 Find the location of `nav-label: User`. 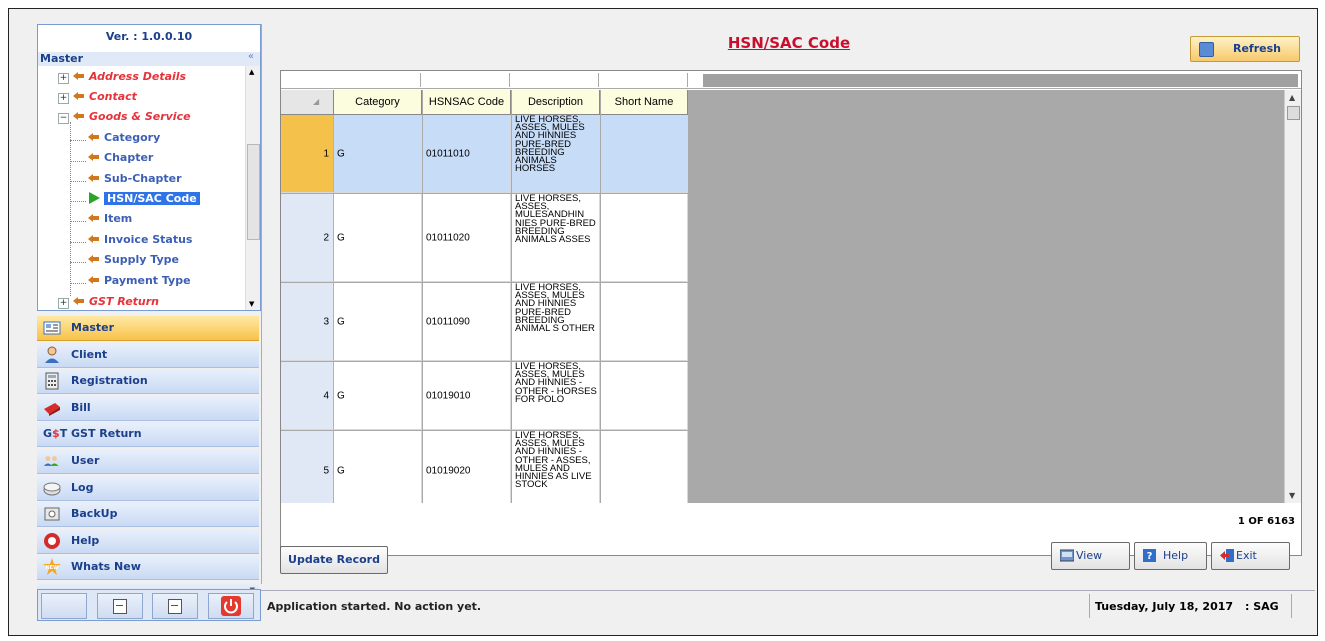

nav-label: User is located at coordinates (85, 460).